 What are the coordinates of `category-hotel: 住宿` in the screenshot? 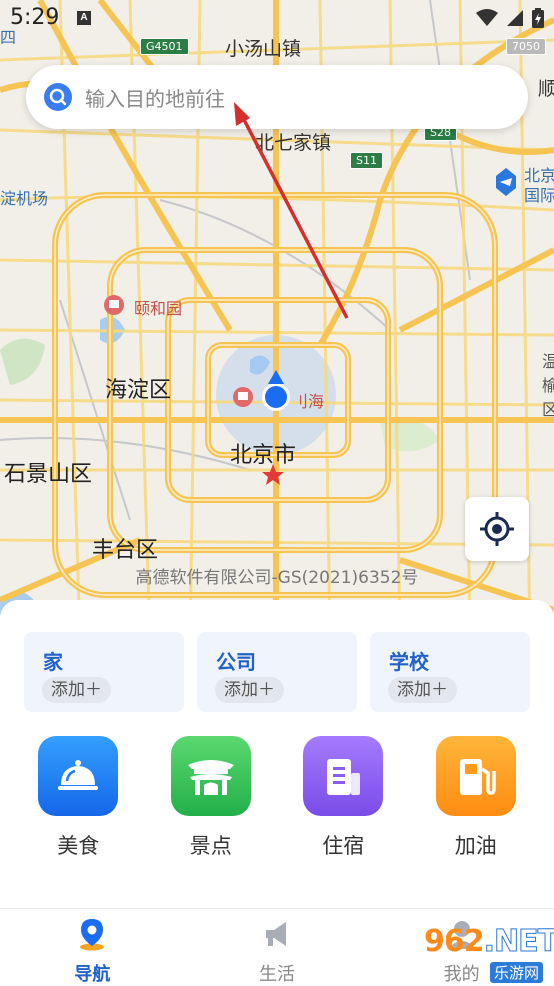 It's located at (343, 798).